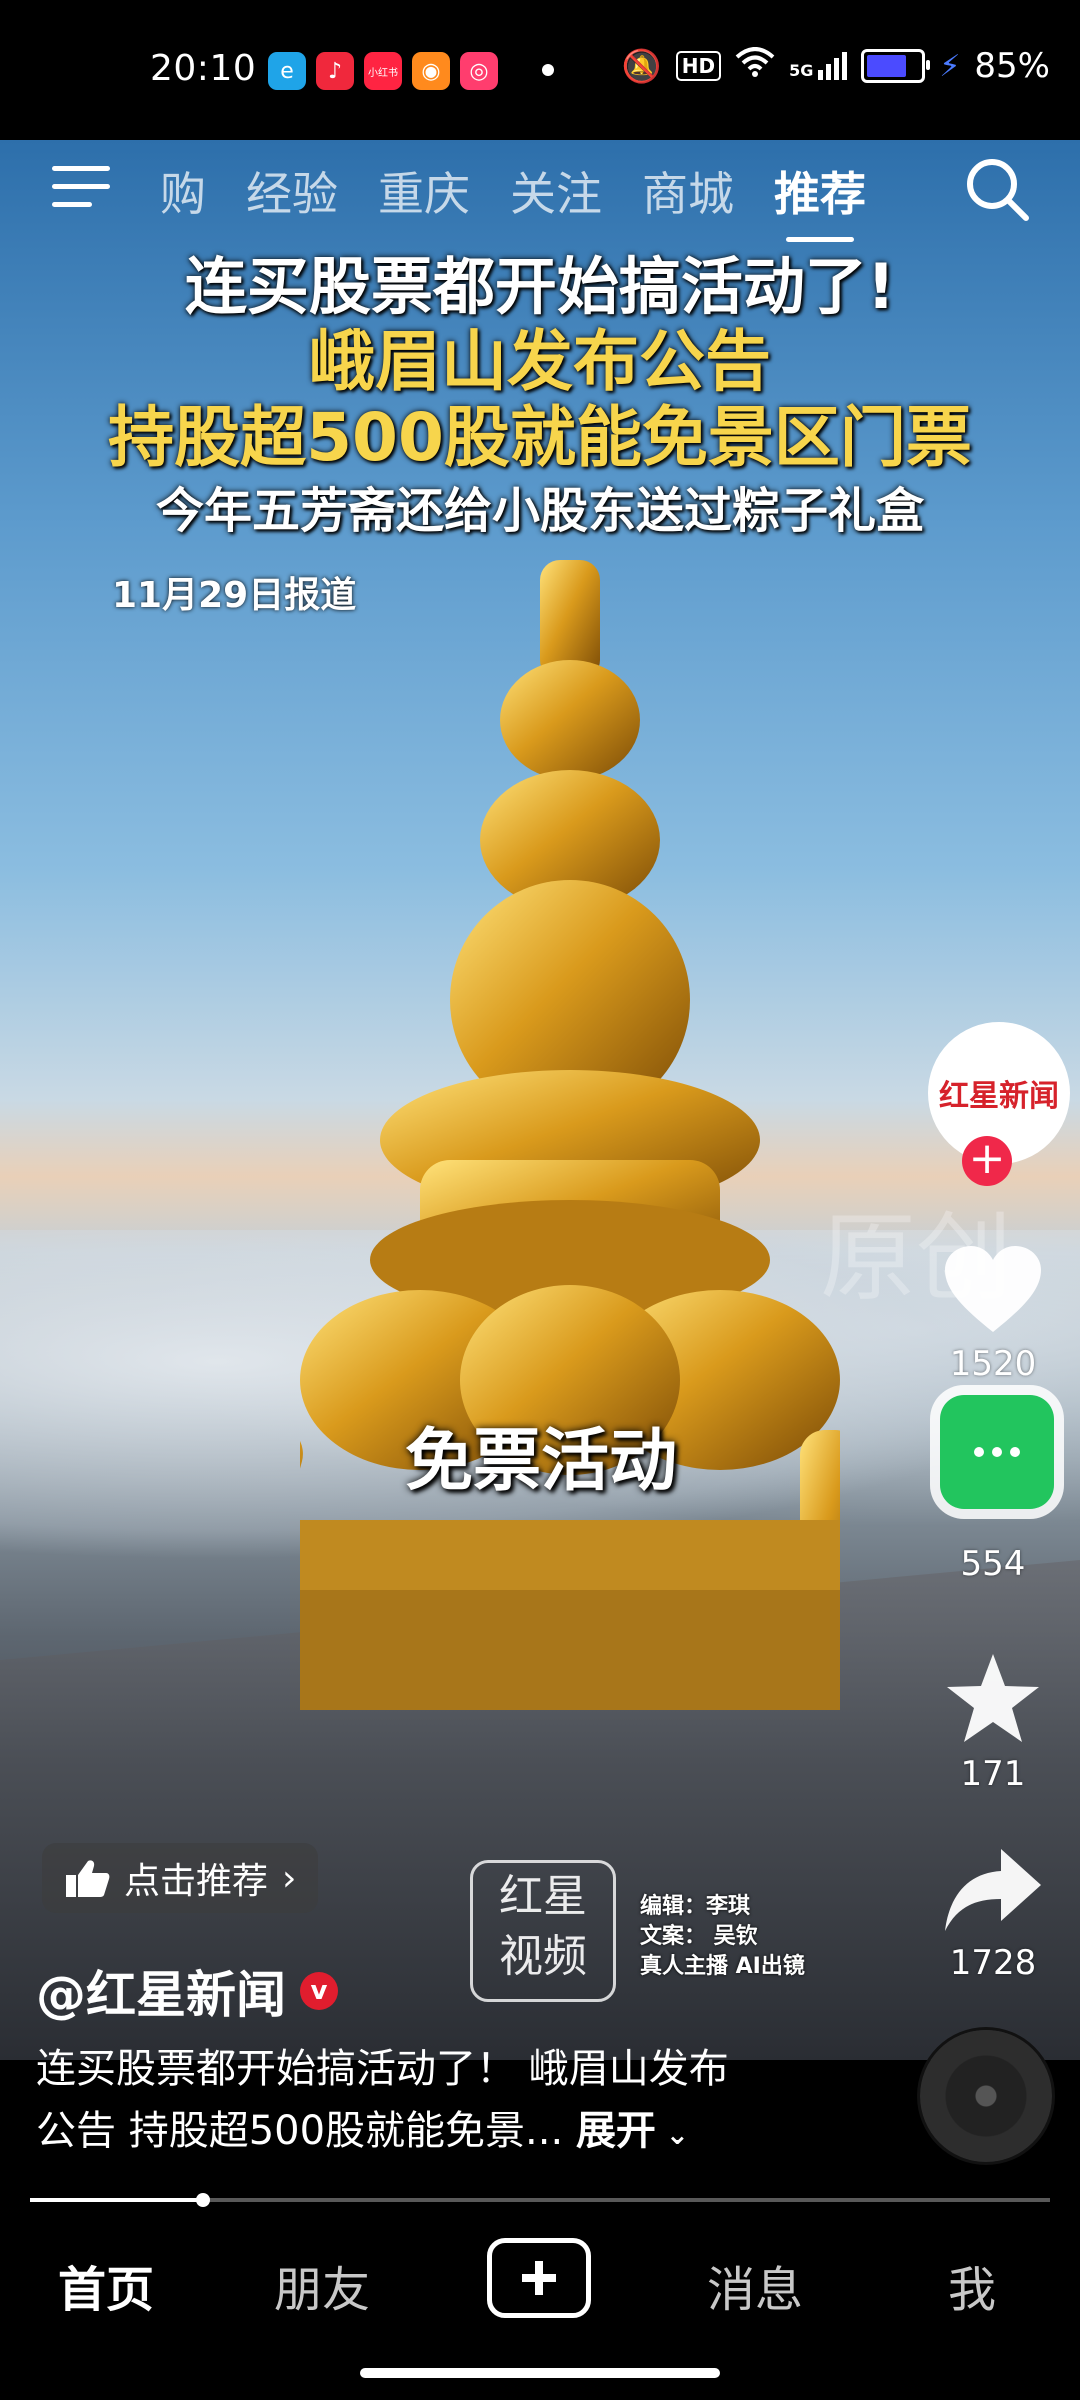 The width and height of the screenshot is (1080, 2400). What do you see at coordinates (287, 71) in the screenshot?
I see `edge-icon: e` at bounding box center [287, 71].